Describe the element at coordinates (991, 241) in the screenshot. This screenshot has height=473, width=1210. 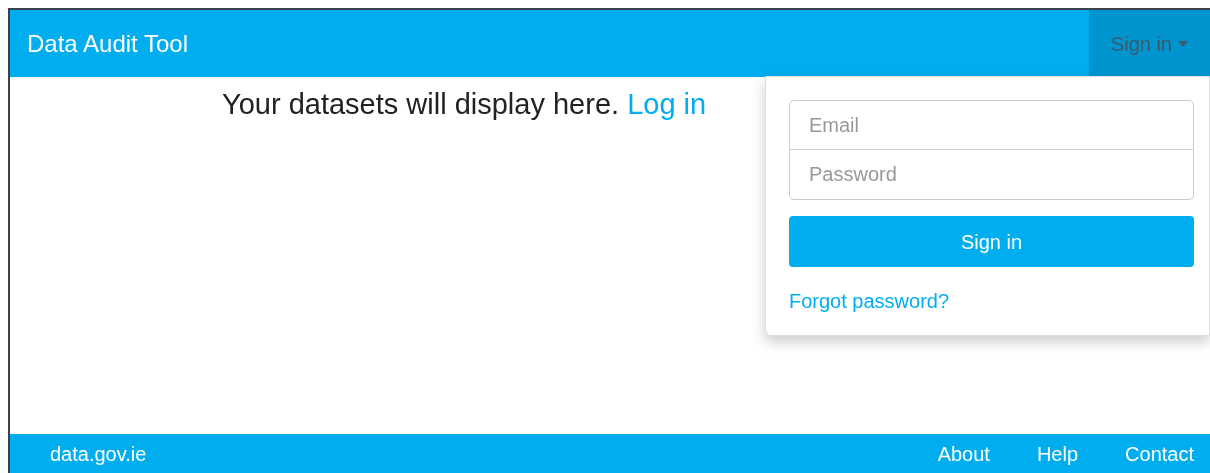
I see `sign-in-button: Sign in` at that location.